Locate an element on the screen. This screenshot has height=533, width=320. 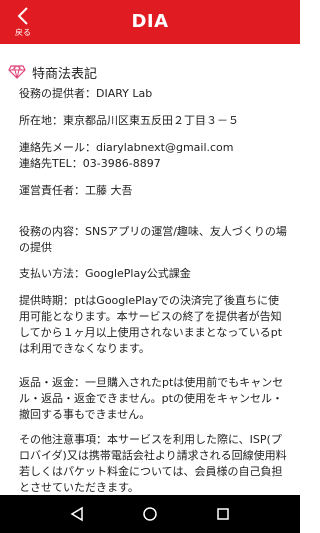
page-title: DIA is located at coordinates (150, 21).